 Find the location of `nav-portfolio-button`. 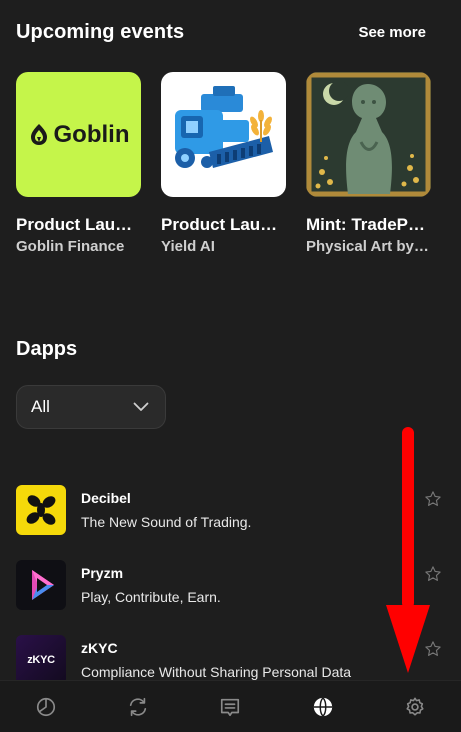

nav-portfolio-button is located at coordinates (46, 707).